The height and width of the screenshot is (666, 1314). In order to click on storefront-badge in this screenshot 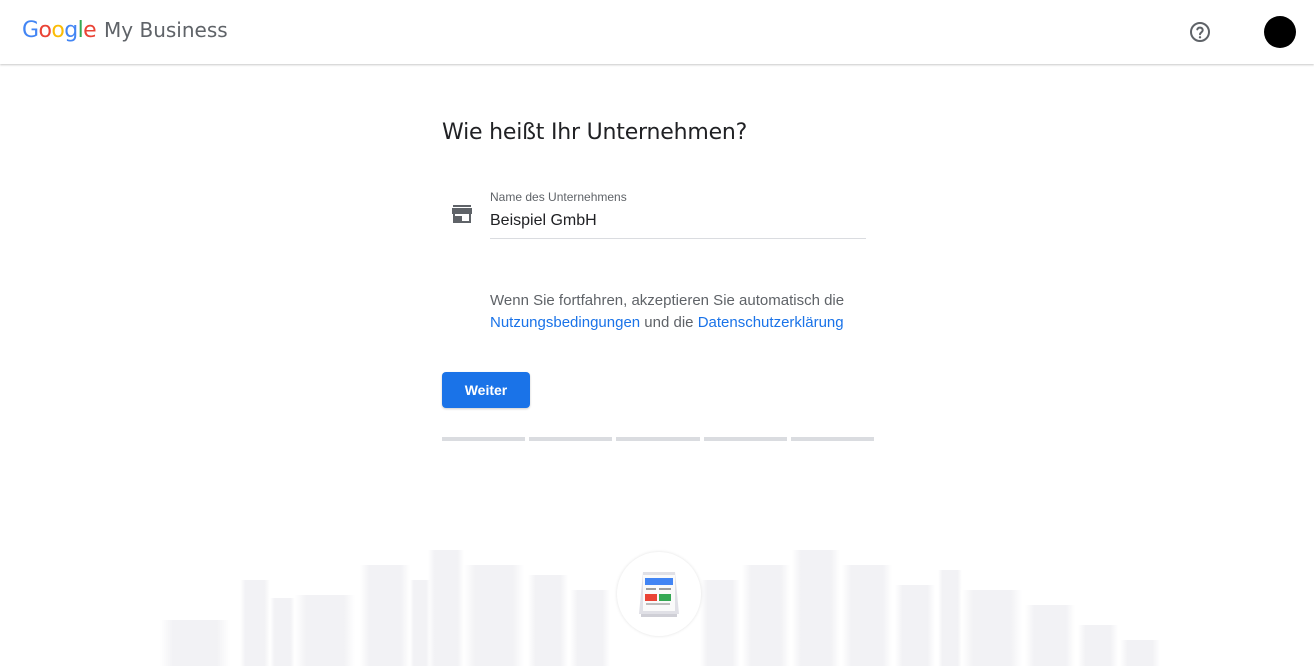, I will do `click(659, 594)`.